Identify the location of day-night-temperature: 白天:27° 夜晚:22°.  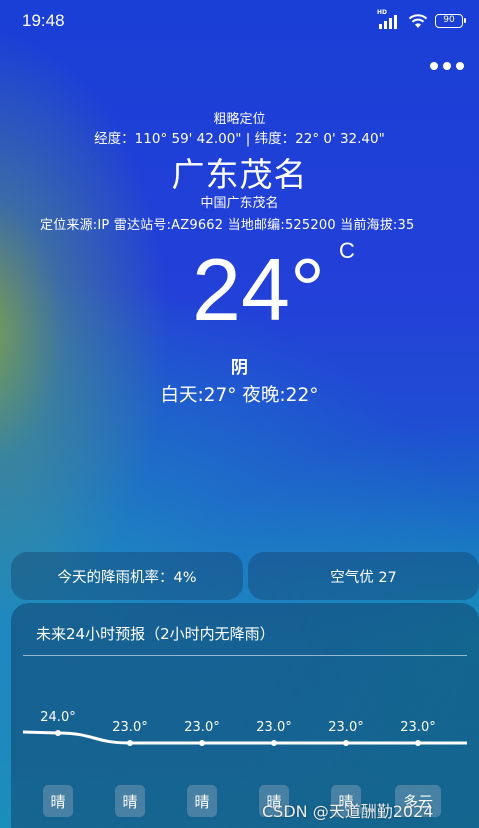
(239, 395).